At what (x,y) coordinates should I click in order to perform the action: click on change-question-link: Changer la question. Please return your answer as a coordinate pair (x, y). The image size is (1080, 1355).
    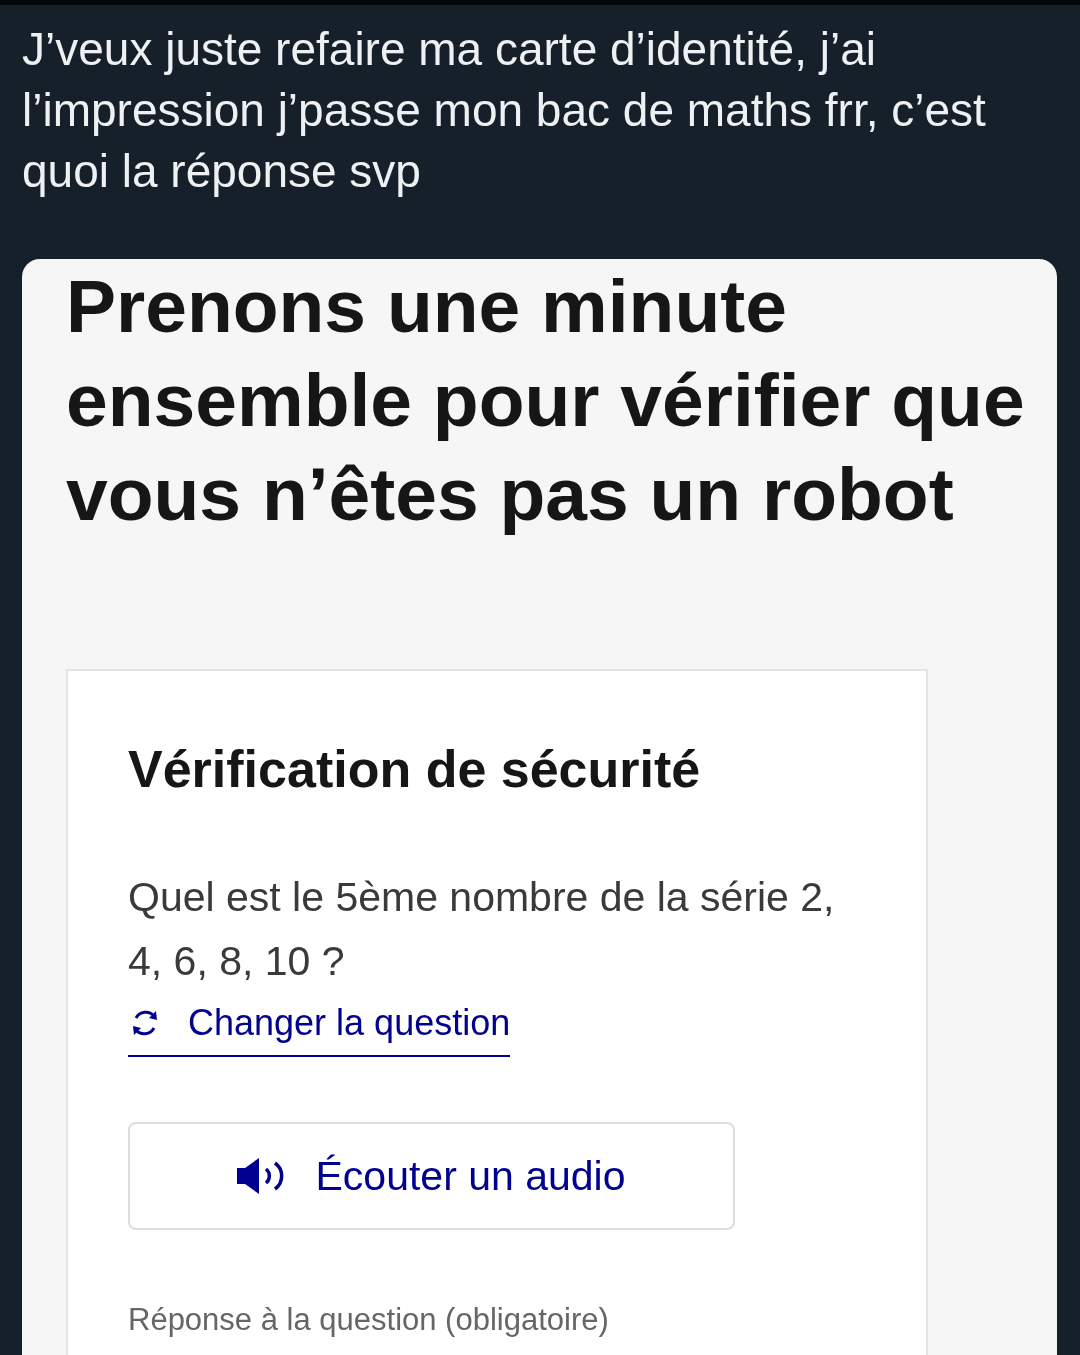
    Looking at the image, I should click on (319, 1029).